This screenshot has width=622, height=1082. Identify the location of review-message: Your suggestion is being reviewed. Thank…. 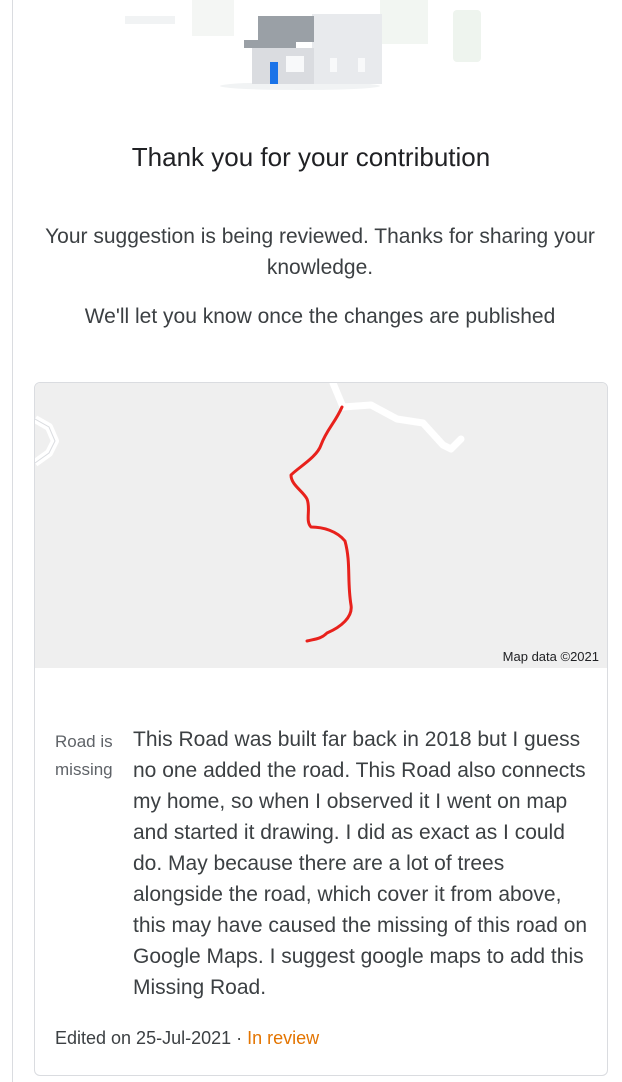
(320, 252).